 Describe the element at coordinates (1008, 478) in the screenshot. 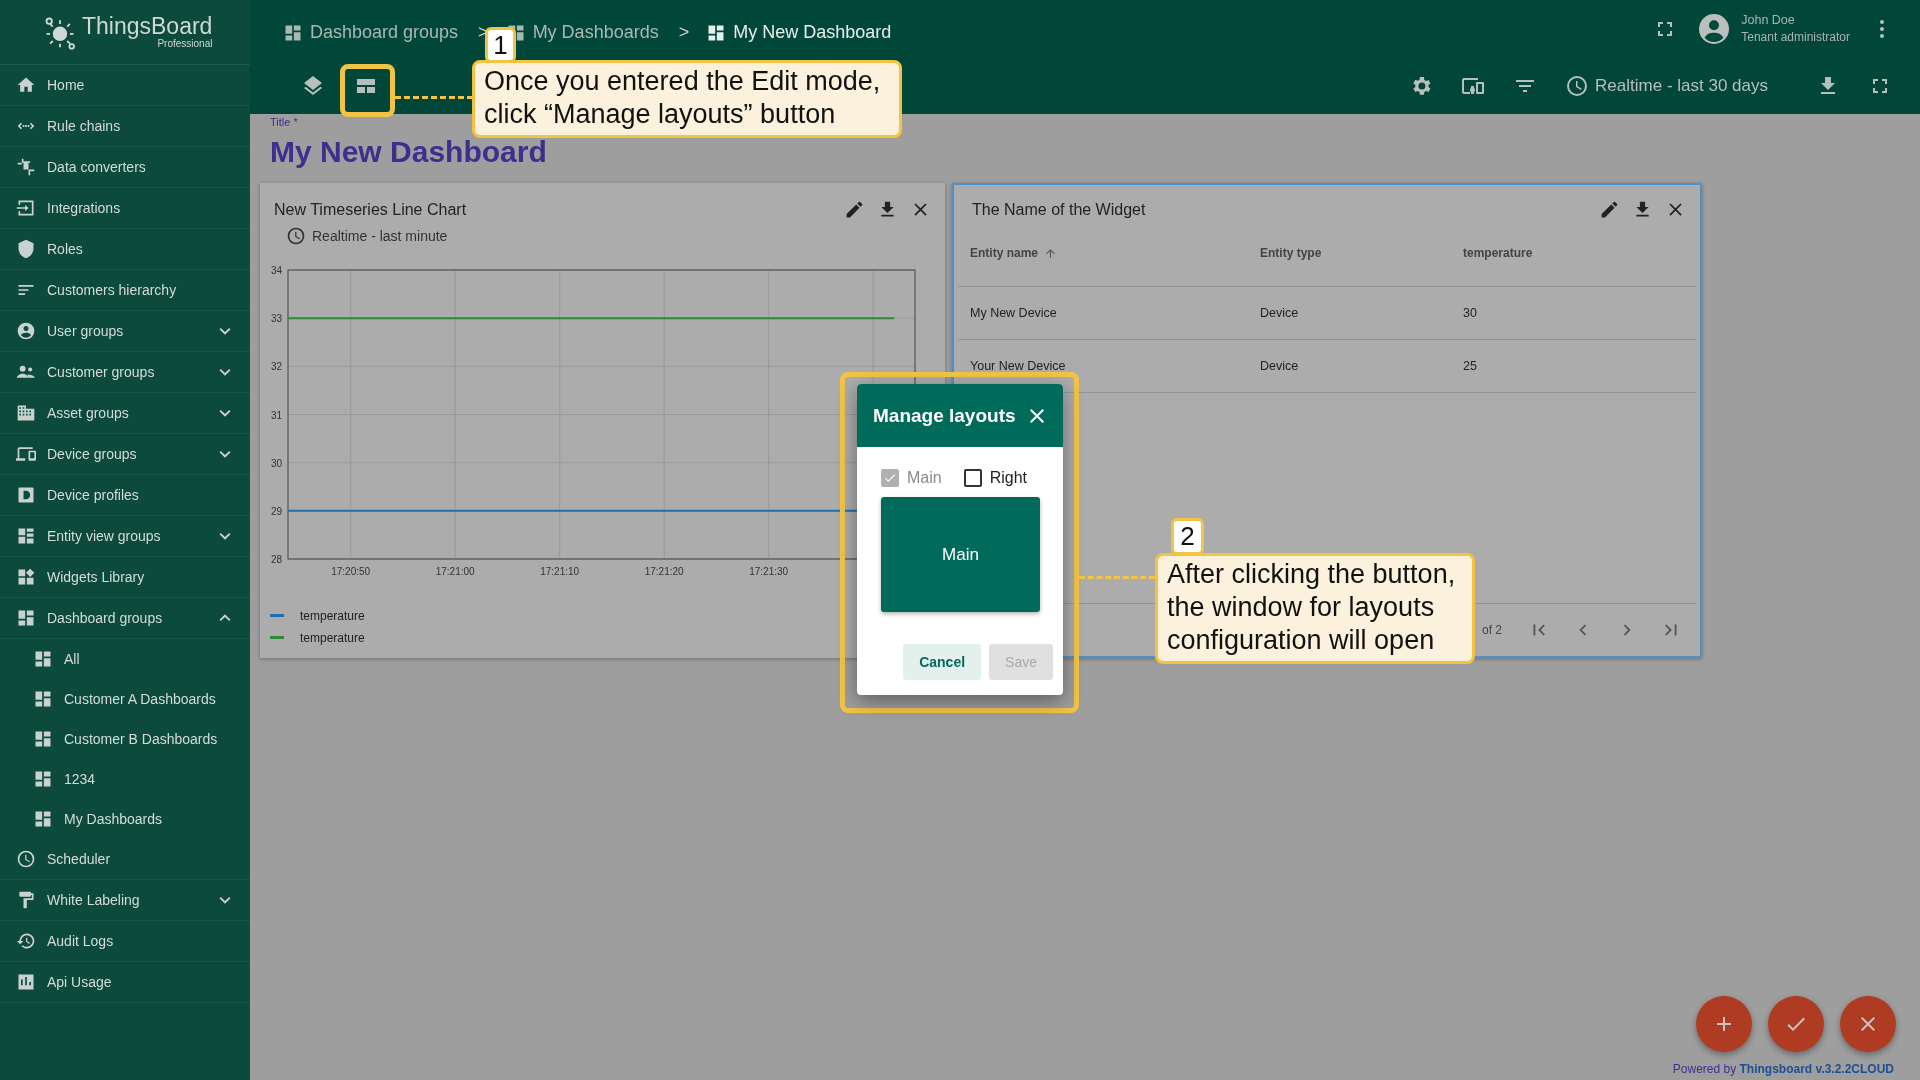

I see `checkbox-label: Right` at that location.